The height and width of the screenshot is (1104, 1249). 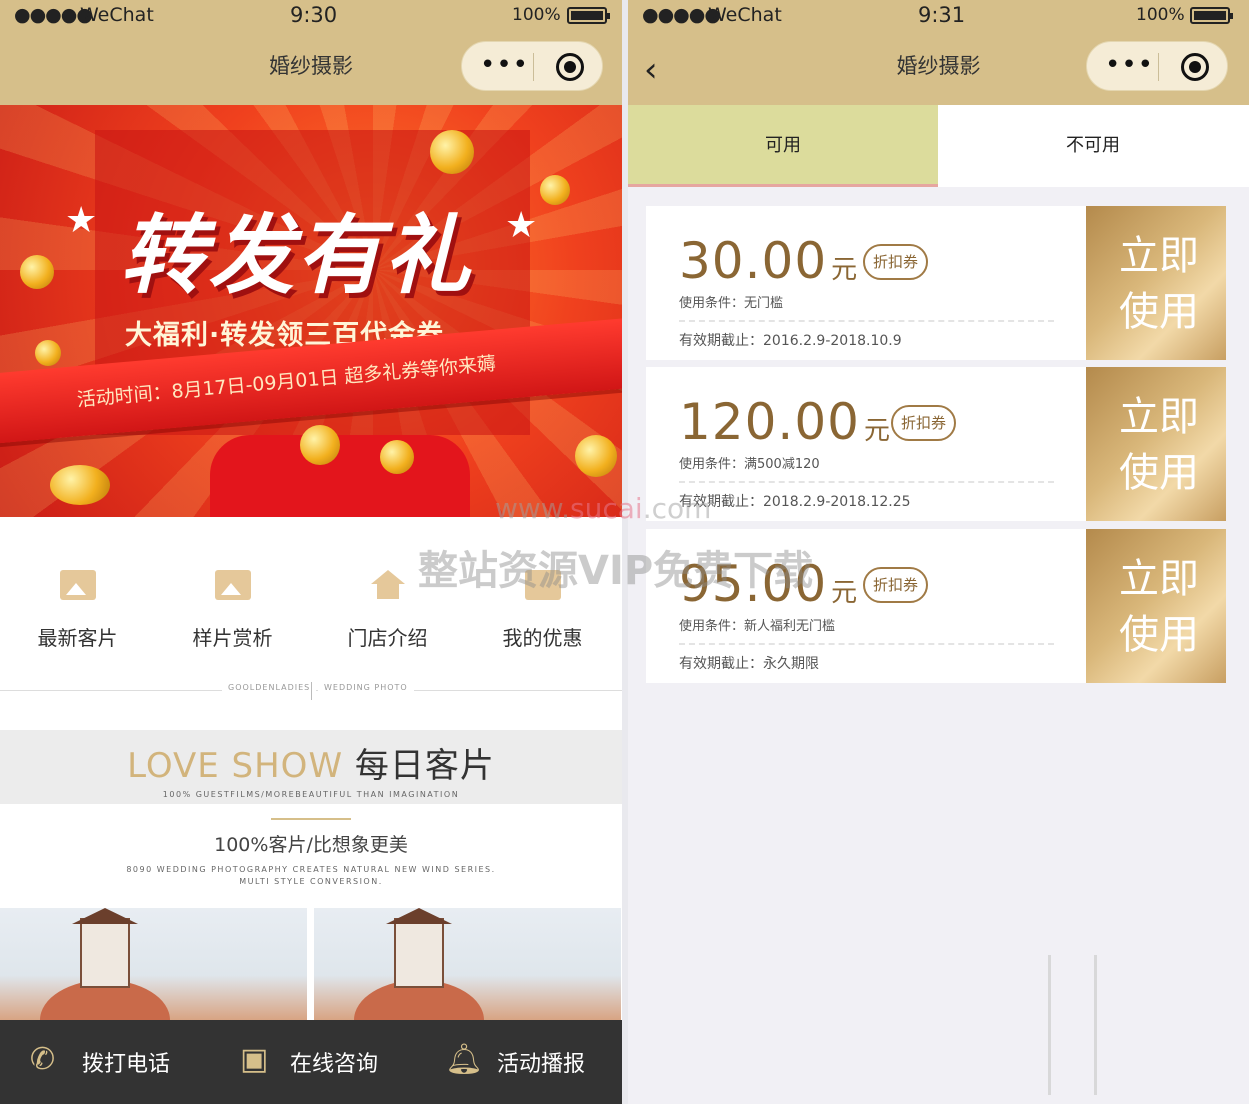 I want to click on bell-icon: 🔔︎, so click(x=464, y=1059).